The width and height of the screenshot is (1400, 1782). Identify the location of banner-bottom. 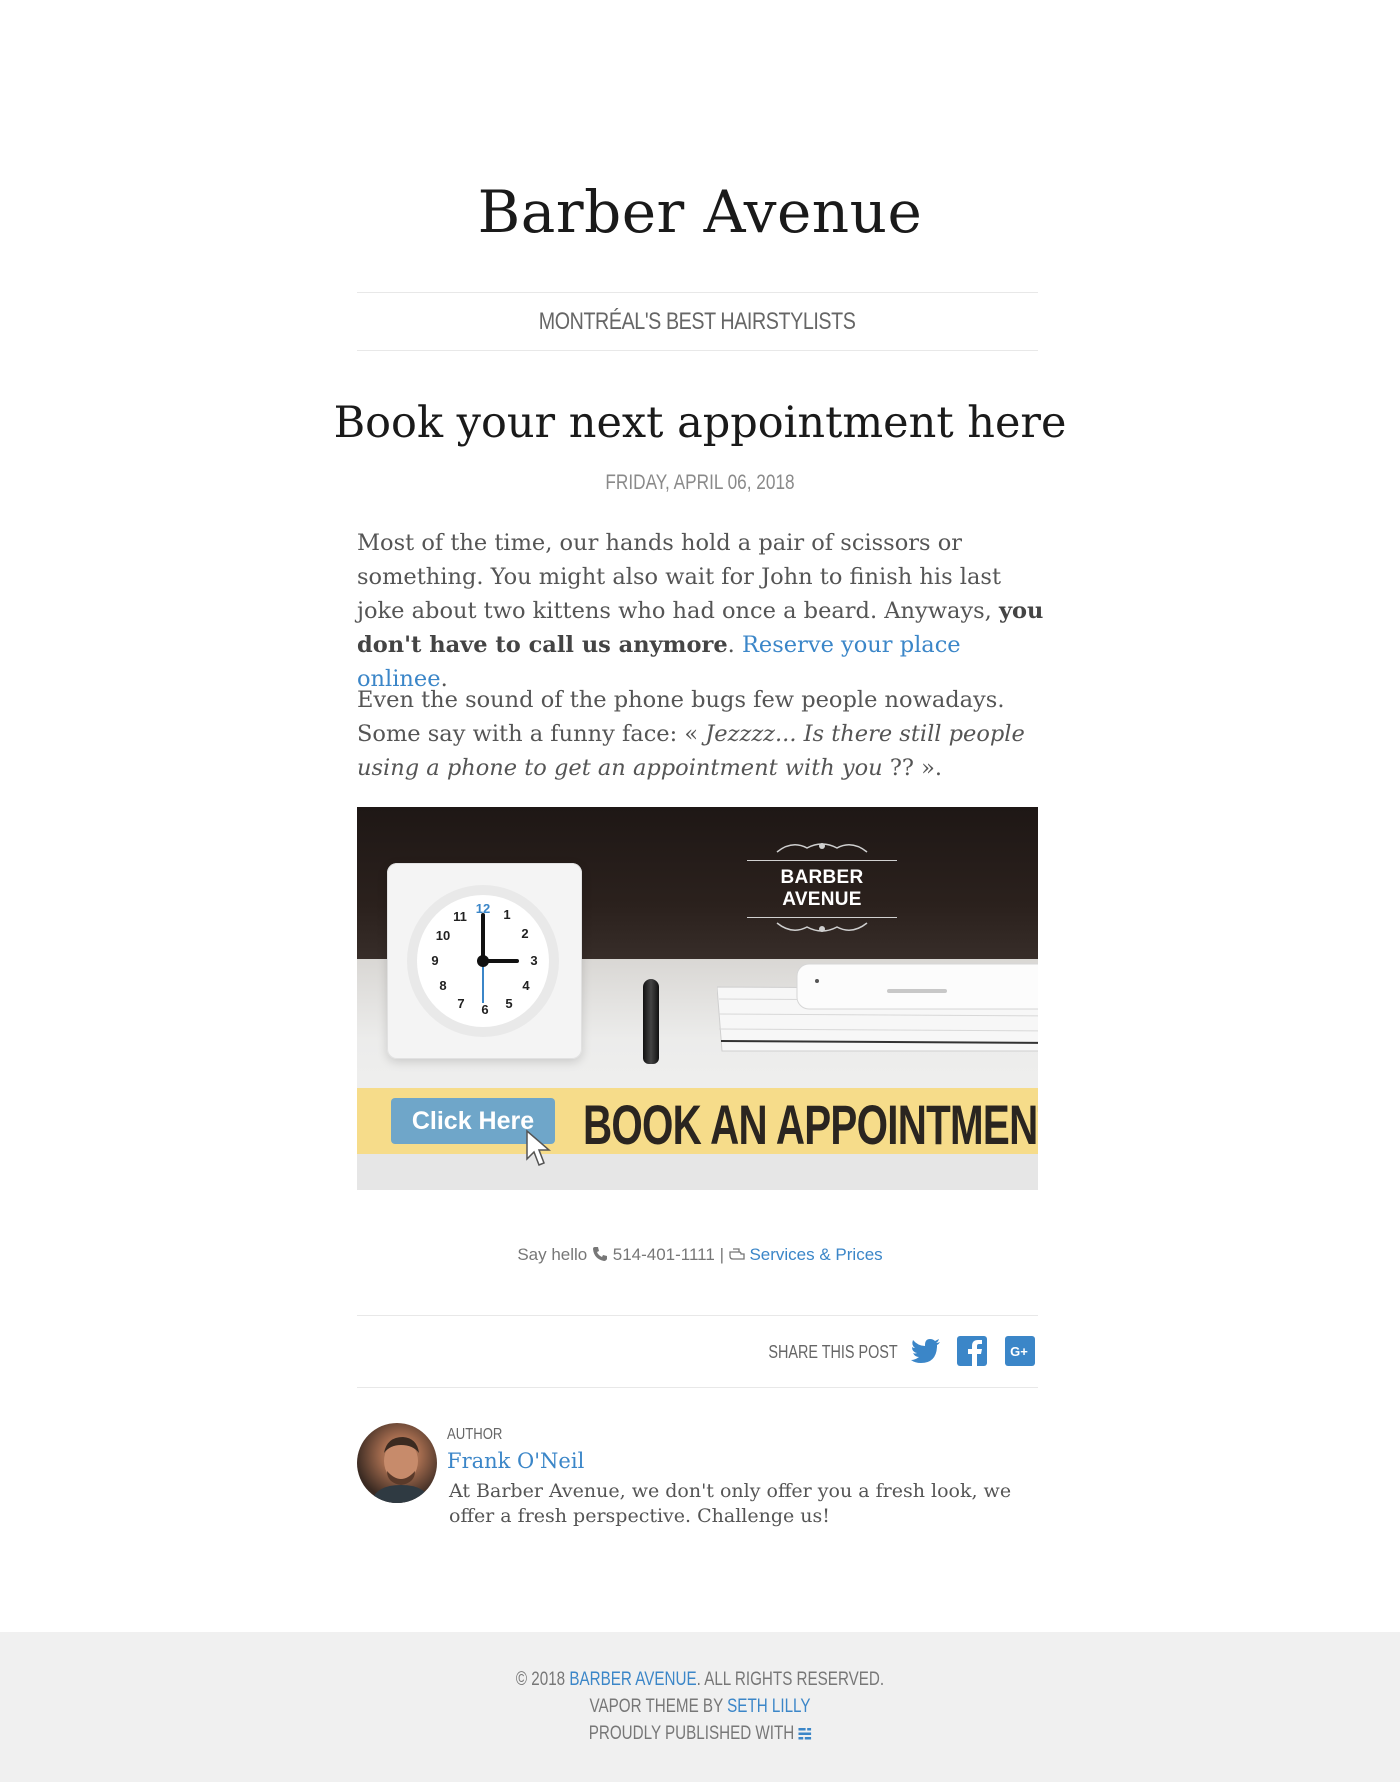
(697, 1172).